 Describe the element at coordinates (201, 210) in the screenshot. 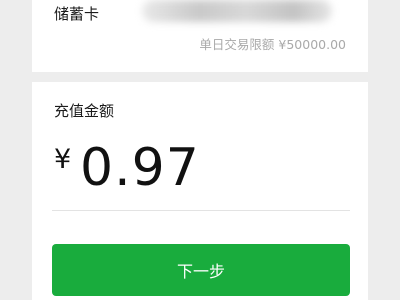

I see `amount-underline` at that location.